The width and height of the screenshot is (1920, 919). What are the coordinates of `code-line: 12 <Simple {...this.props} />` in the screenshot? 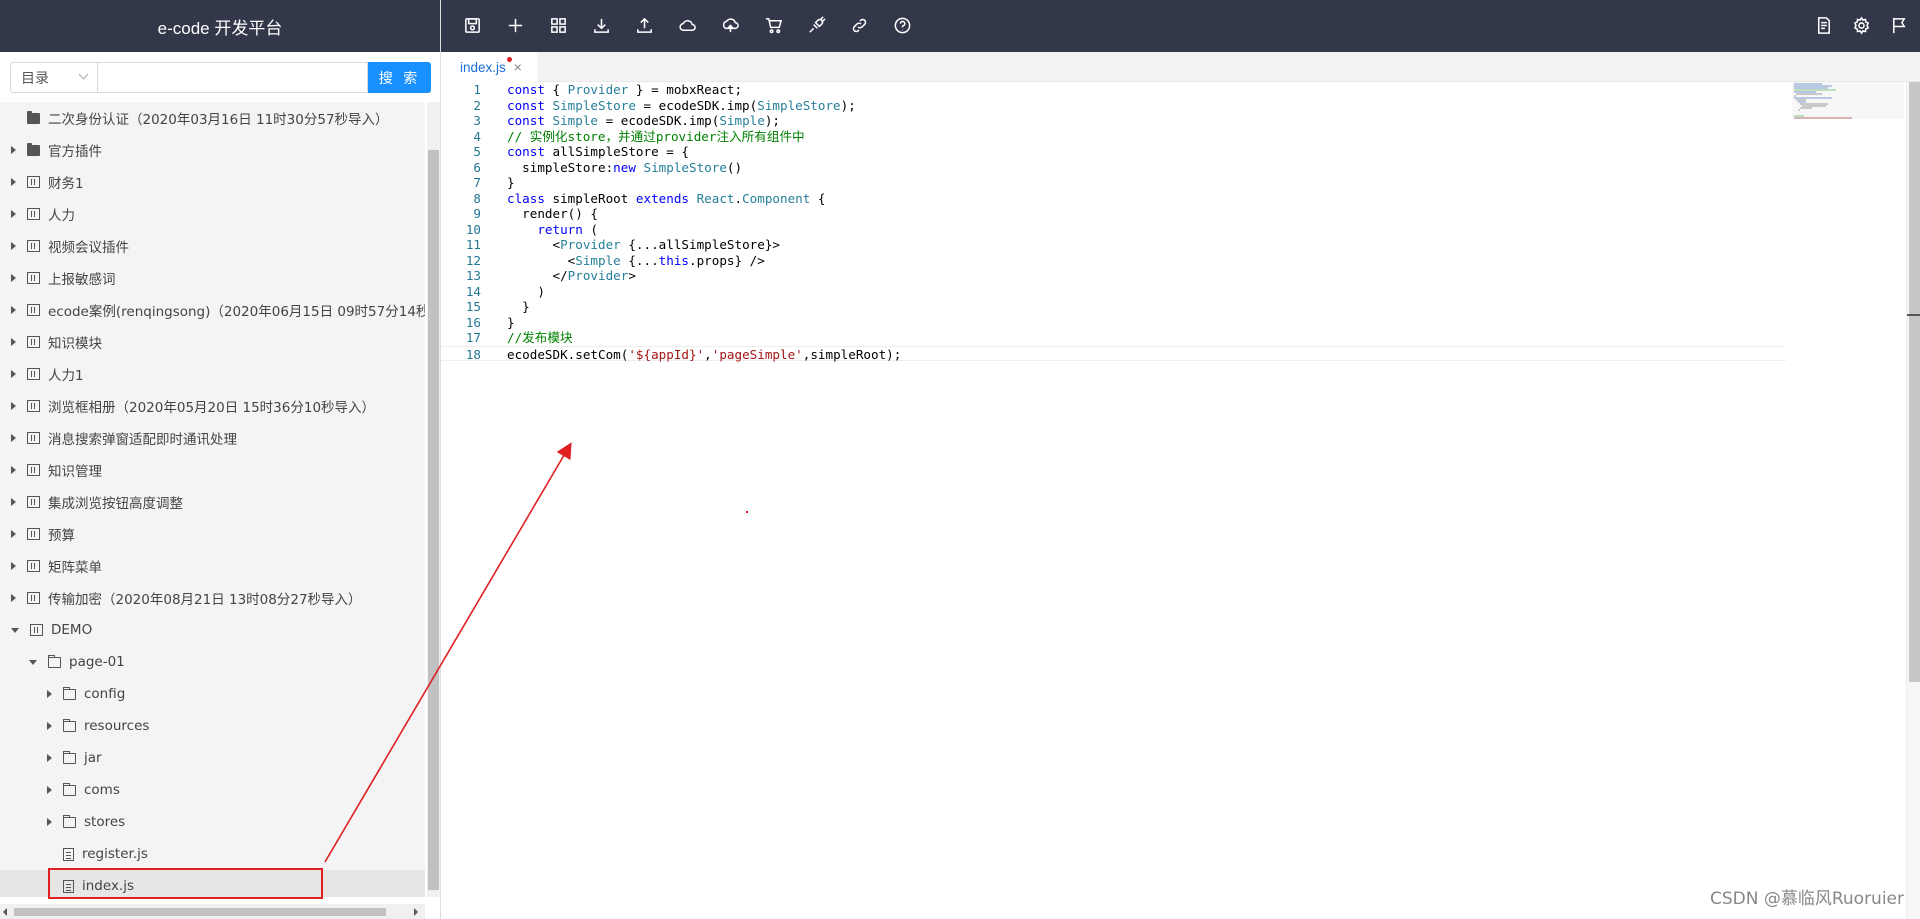 It's located at (1113, 261).